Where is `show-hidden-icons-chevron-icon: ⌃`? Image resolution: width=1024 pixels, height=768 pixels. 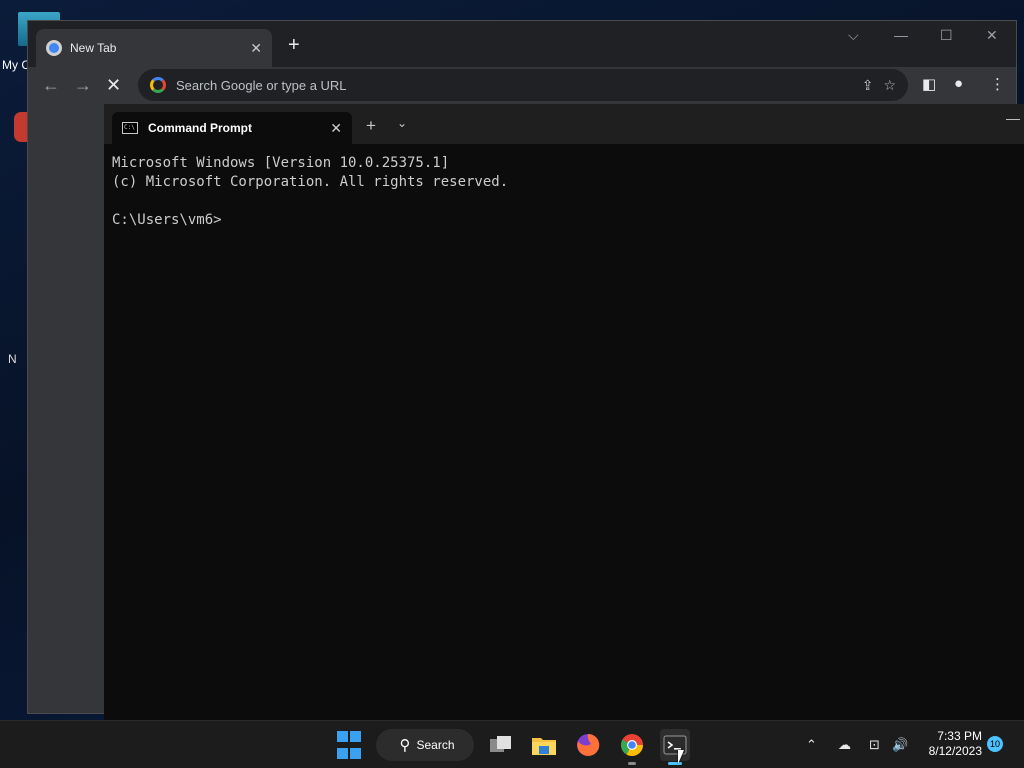 show-hidden-icons-chevron-icon: ⌃ is located at coordinates (811, 745).